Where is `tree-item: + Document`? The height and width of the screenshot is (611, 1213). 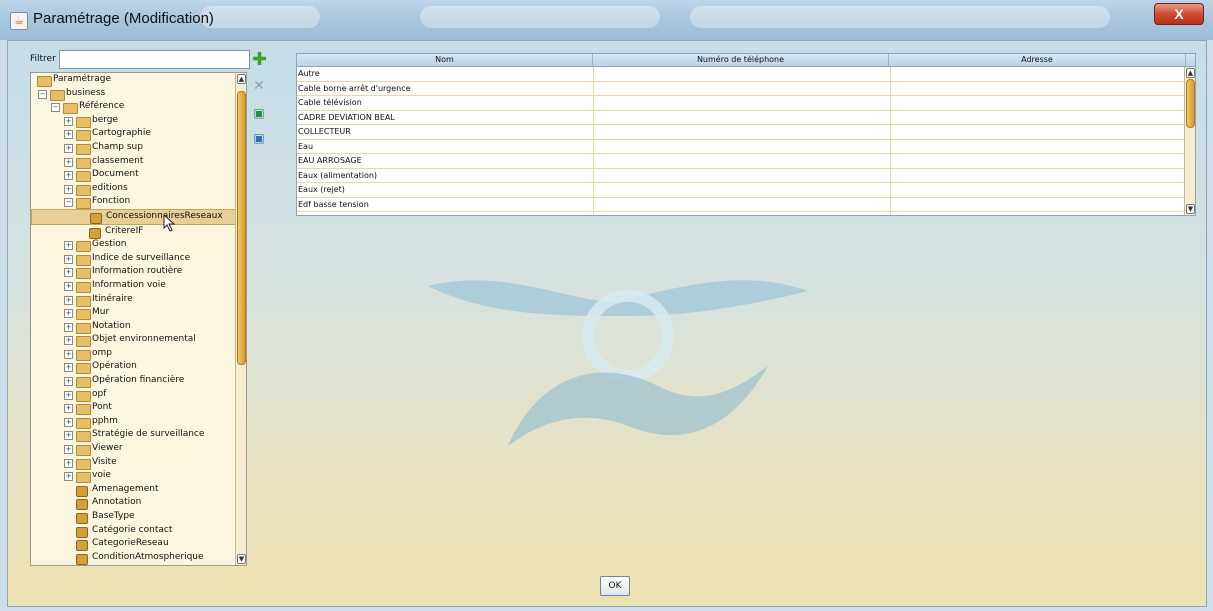 tree-item: + Document is located at coordinates (138, 175).